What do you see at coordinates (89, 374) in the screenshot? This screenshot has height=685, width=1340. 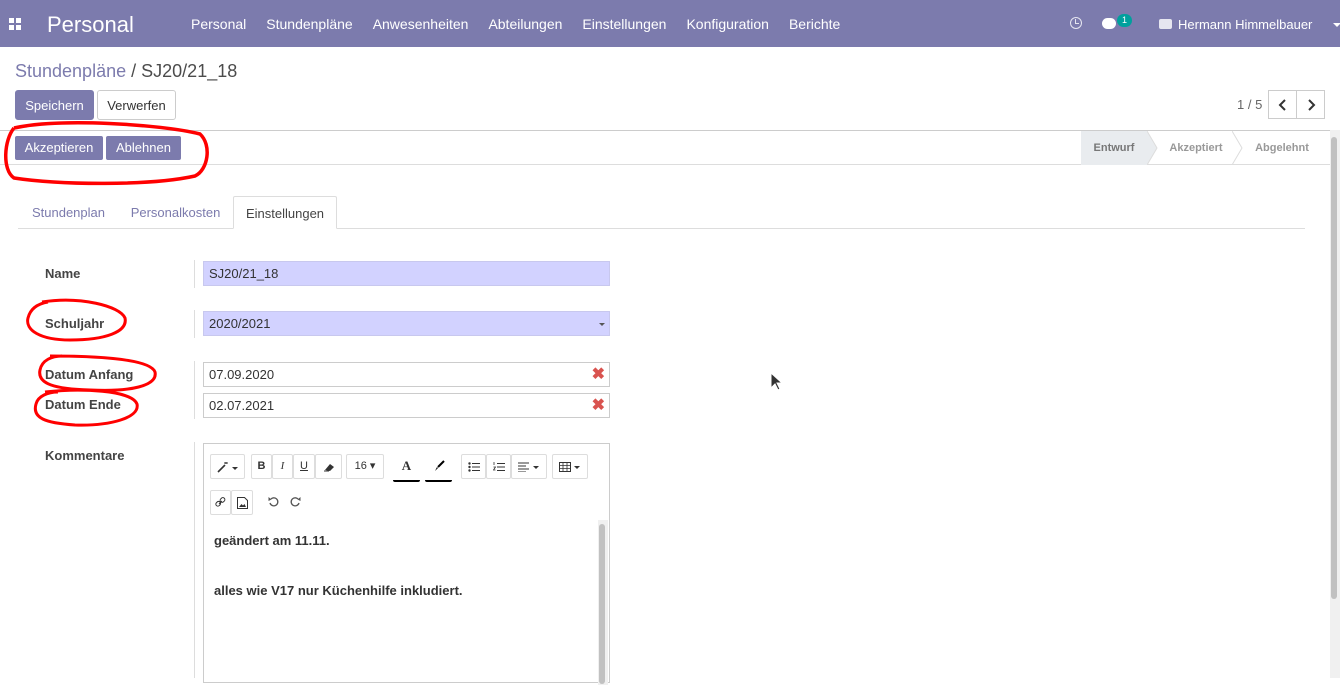 I see `start-date-label: Datum Anfang` at bounding box center [89, 374].